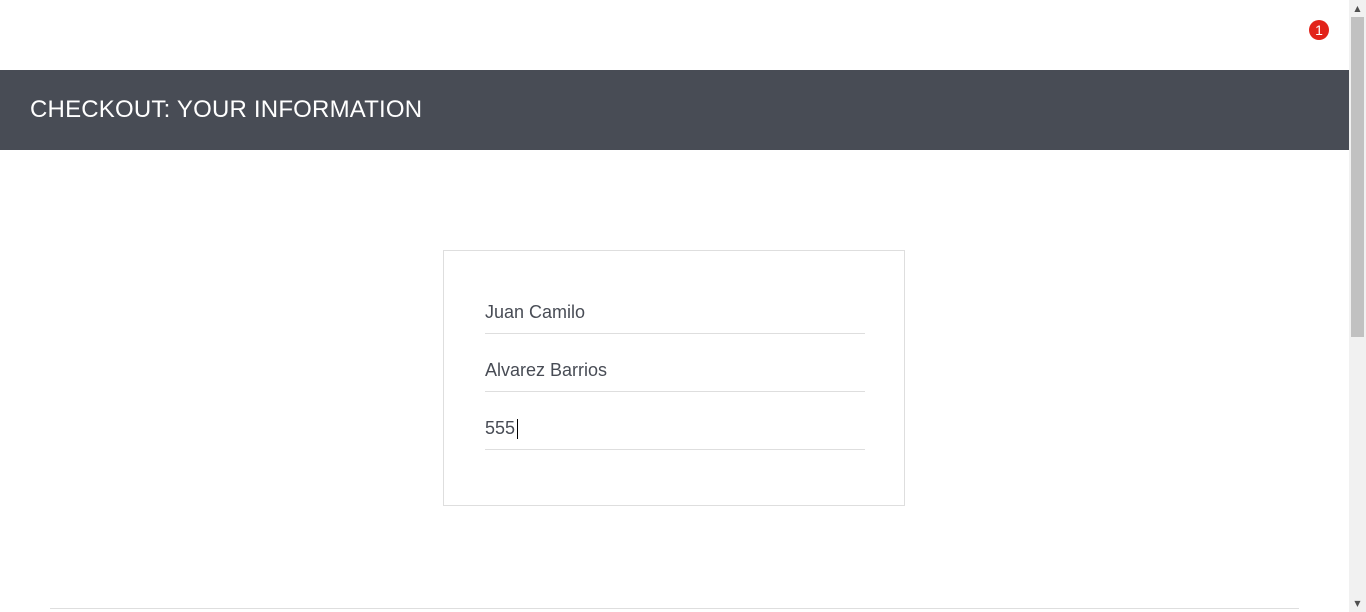 This screenshot has width=1366, height=612. I want to click on text-caret, so click(517, 429).